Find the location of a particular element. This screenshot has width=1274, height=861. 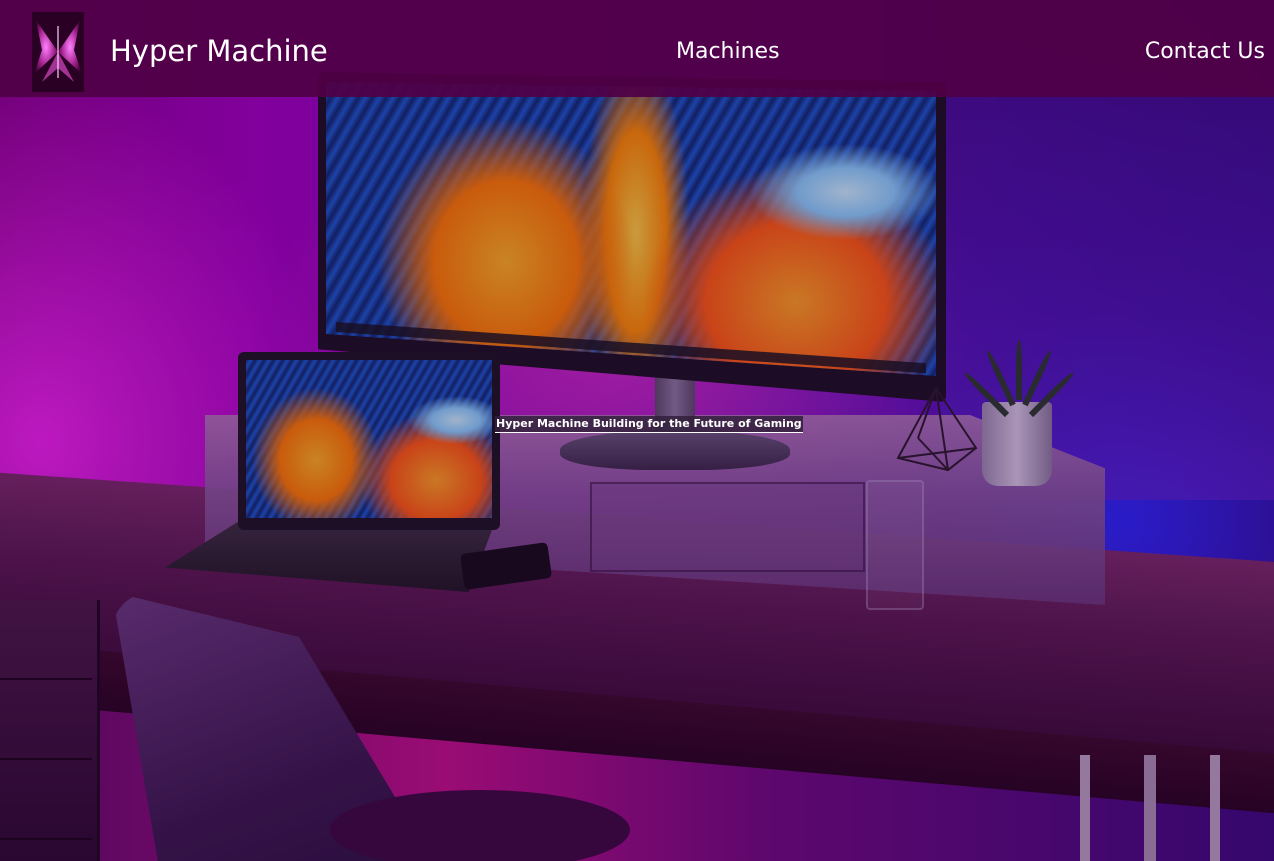

nav-link-machines: Machines is located at coordinates (728, 51).